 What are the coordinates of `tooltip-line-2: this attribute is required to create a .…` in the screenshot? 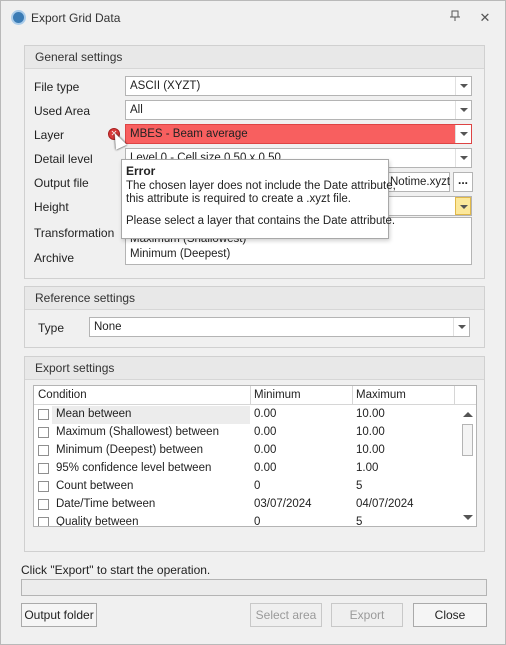 It's located at (238, 199).